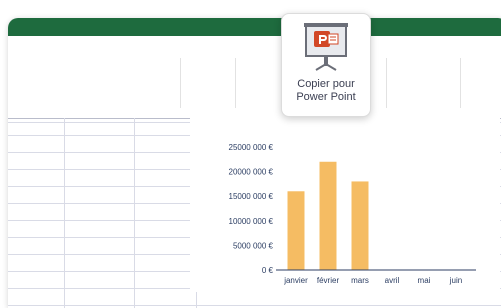  What do you see at coordinates (326, 47) in the screenshot?
I see `powerpoint-icon` at bounding box center [326, 47].